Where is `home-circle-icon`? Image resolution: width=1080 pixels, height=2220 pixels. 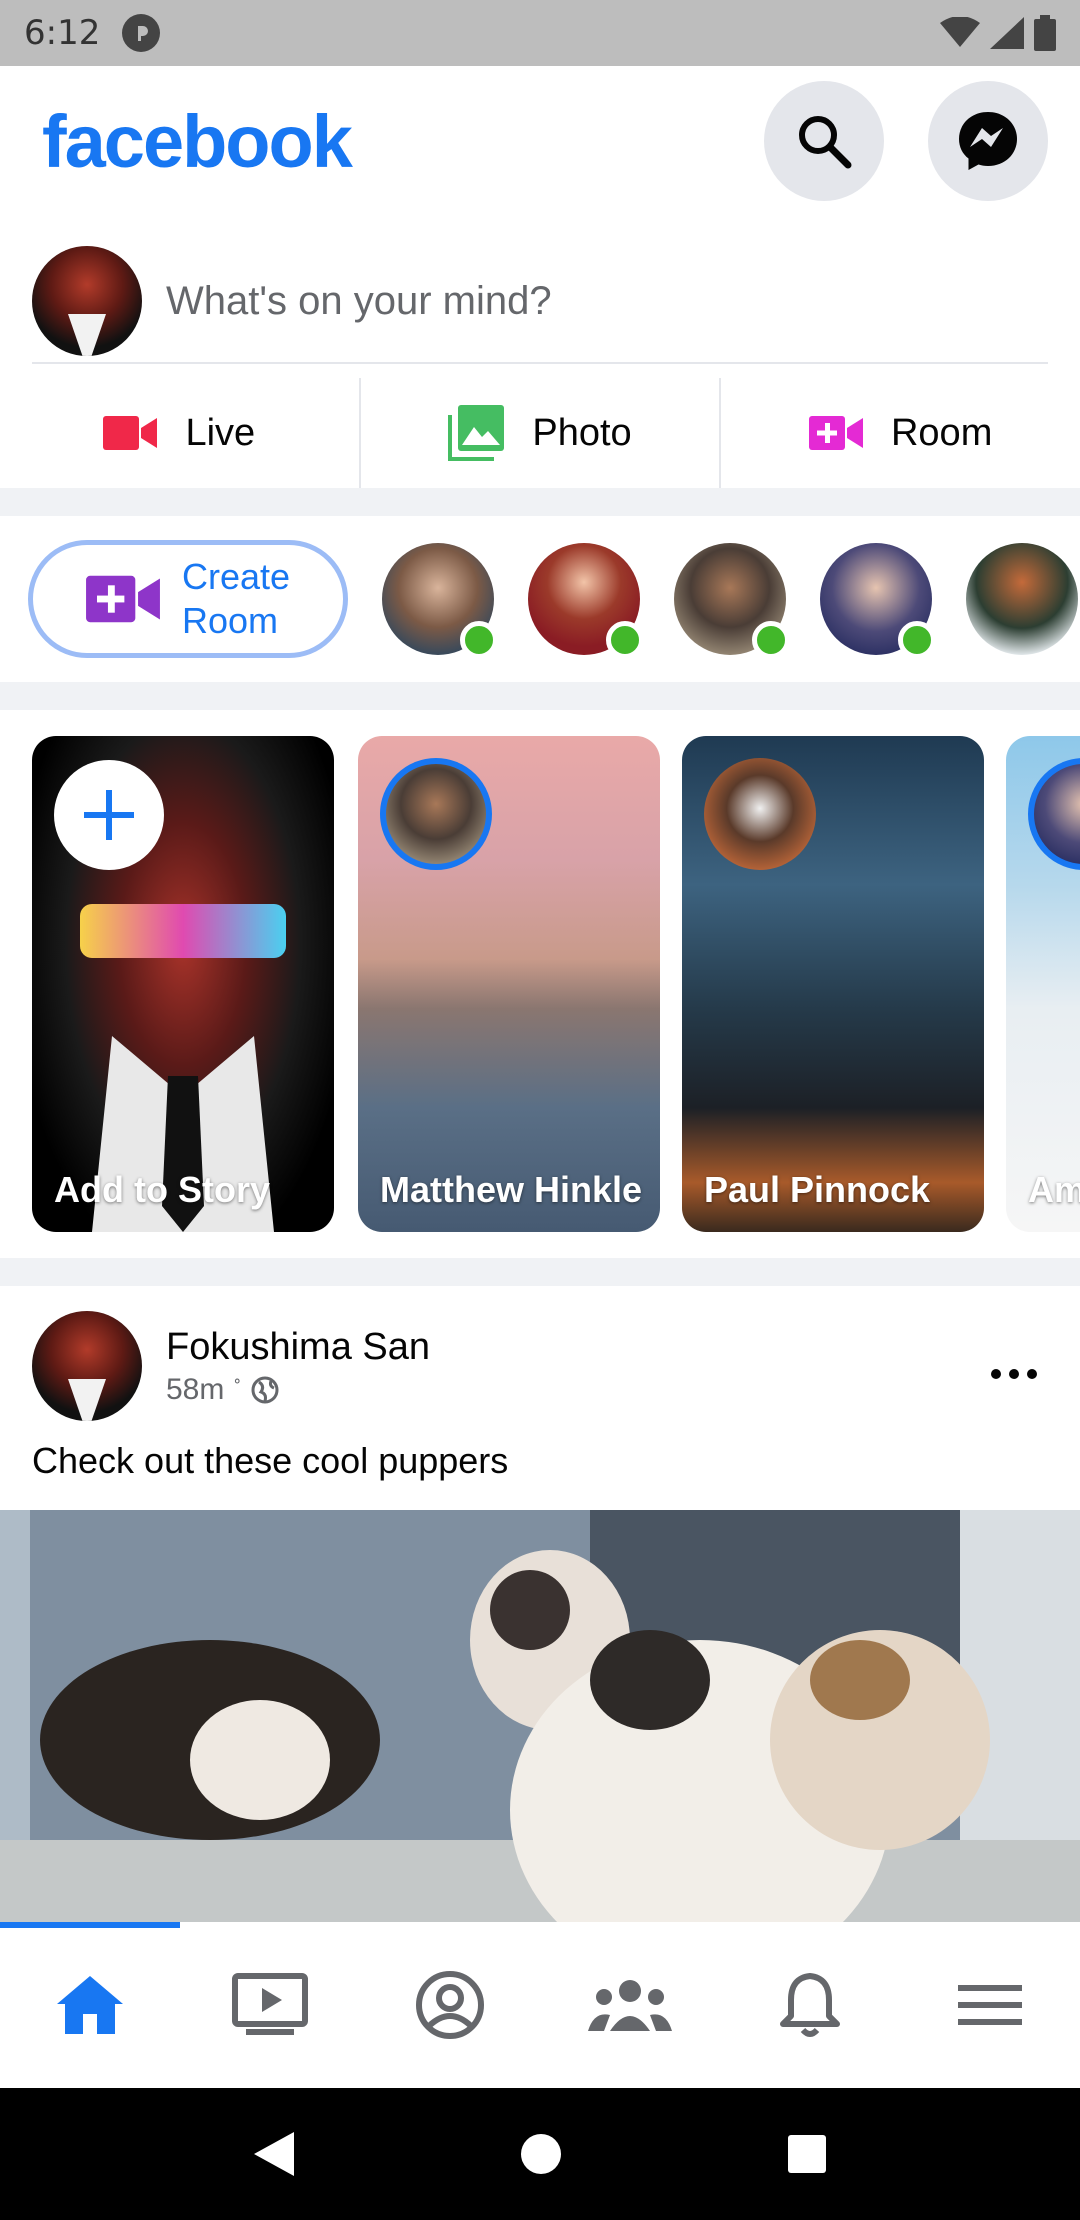 home-circle-icon is located at coordinates (541, 2154).